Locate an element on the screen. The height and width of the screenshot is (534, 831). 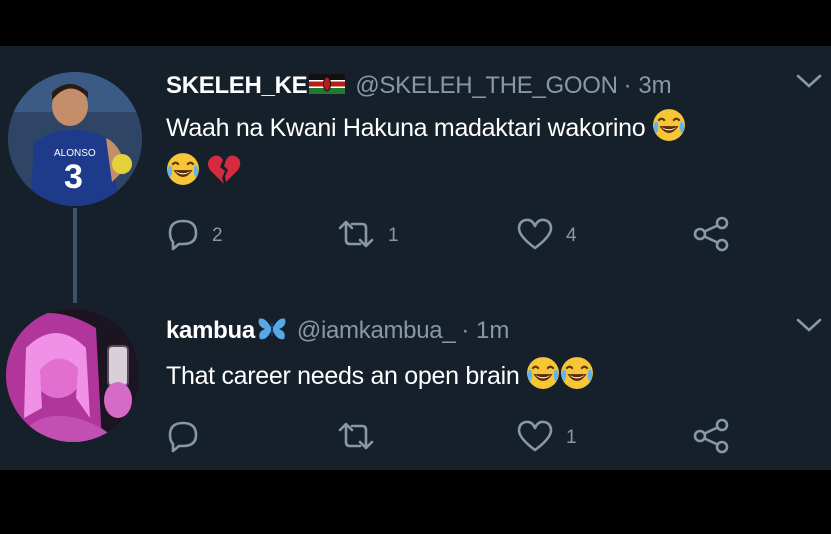
retweet-count: 1 is located at coordinates (393, 235).